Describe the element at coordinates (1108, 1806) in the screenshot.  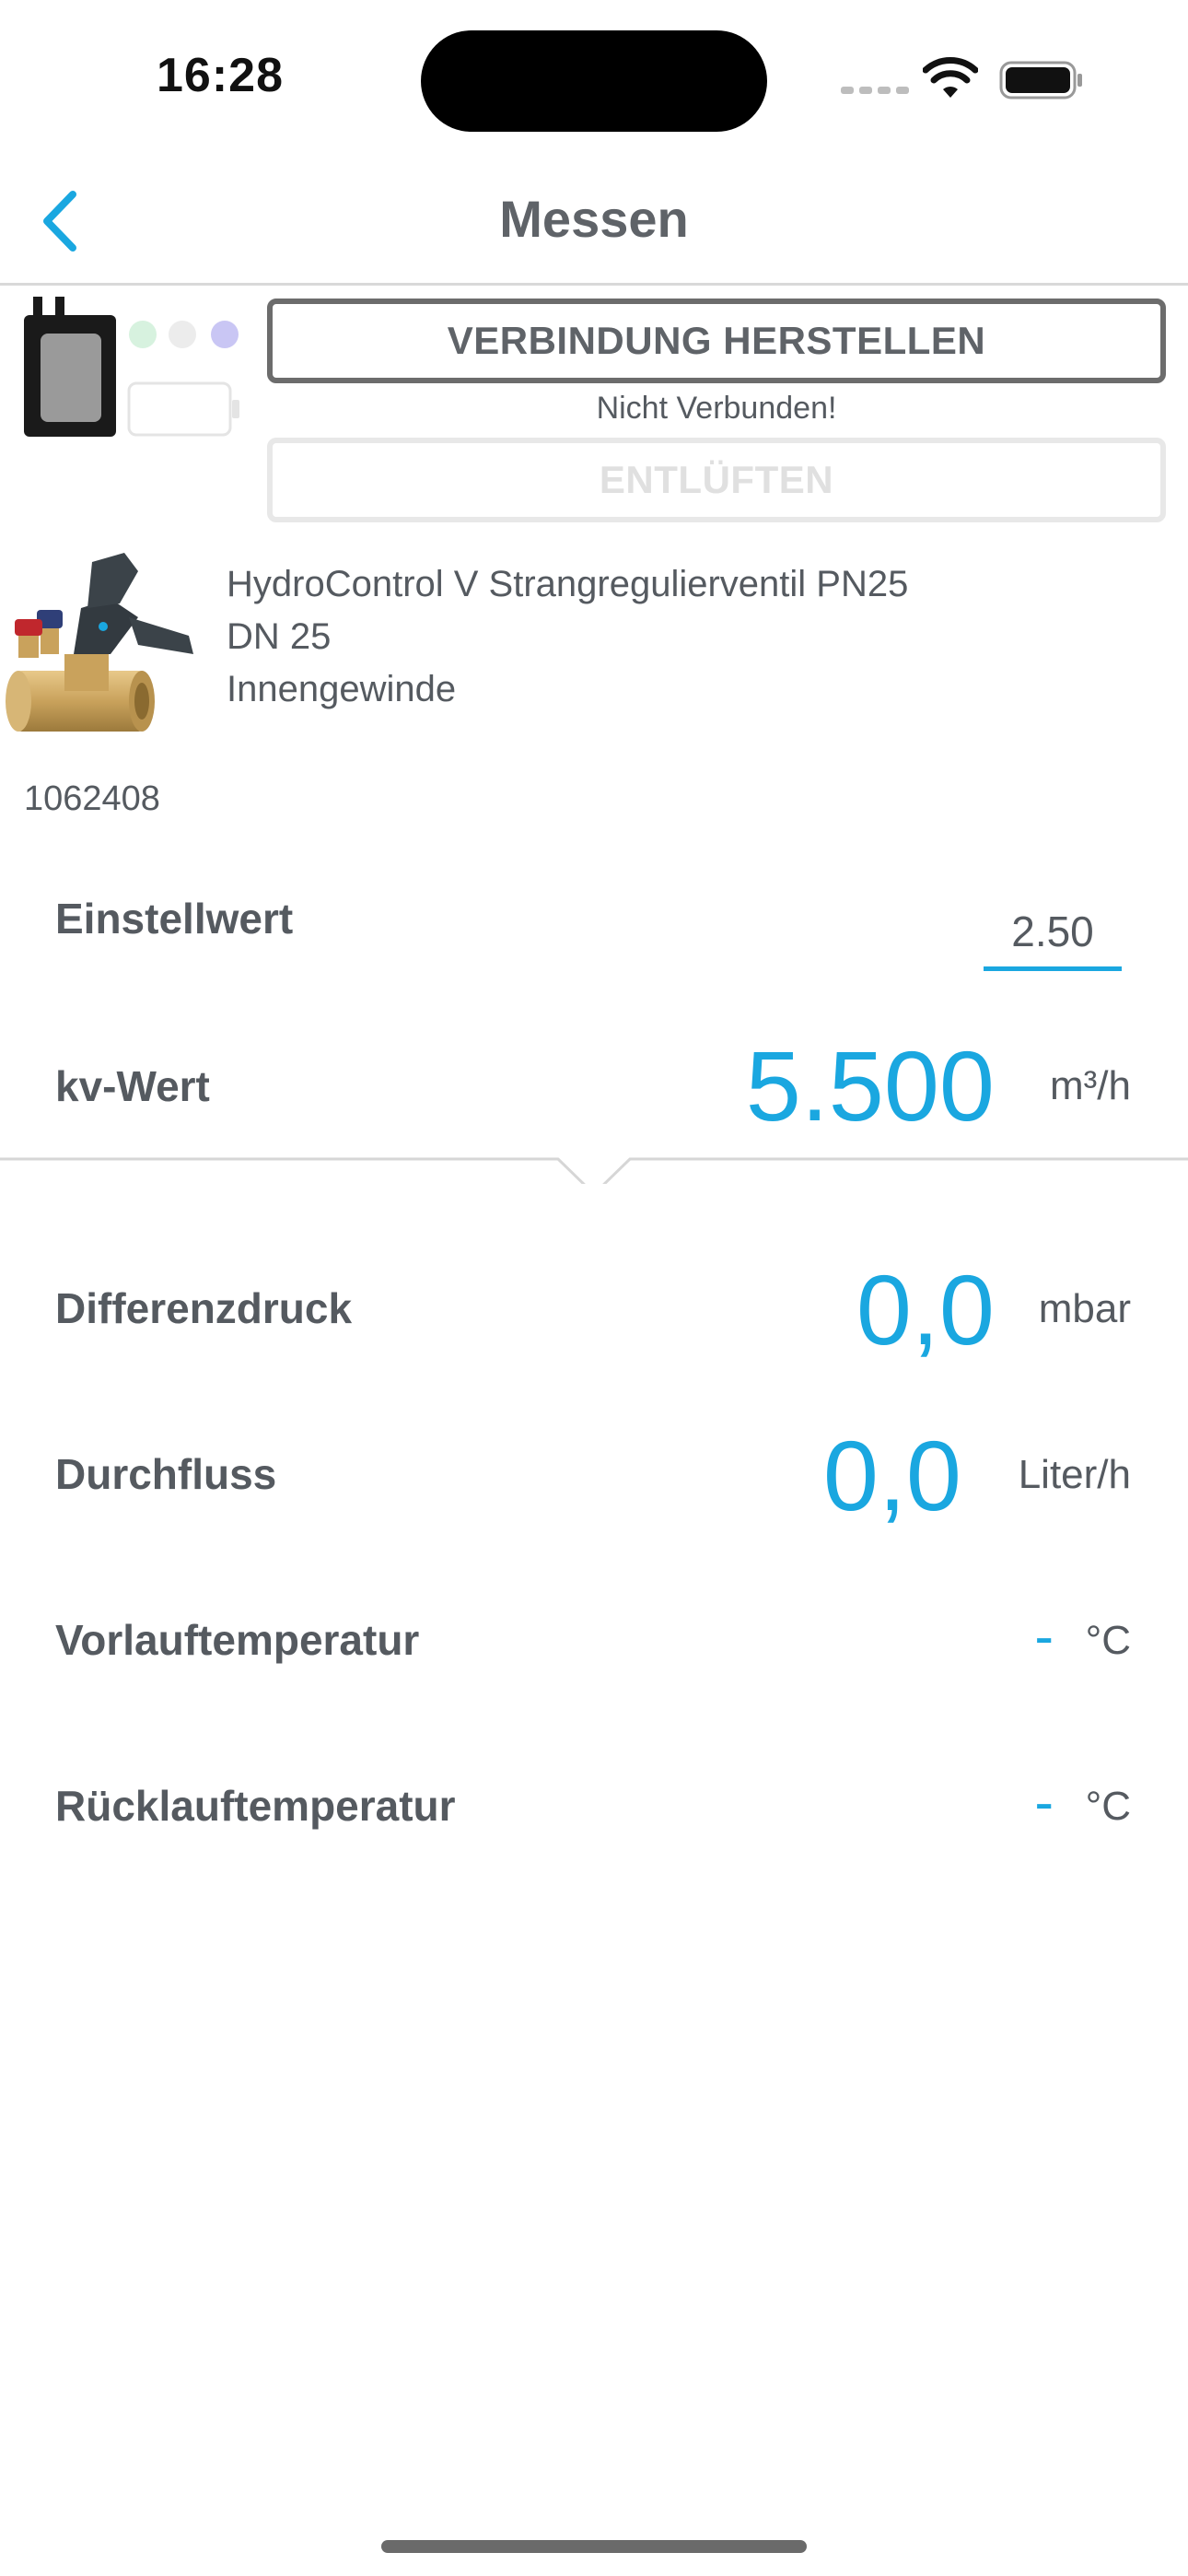
I see `ruecklauftemperatur-unit: °C` at that location.